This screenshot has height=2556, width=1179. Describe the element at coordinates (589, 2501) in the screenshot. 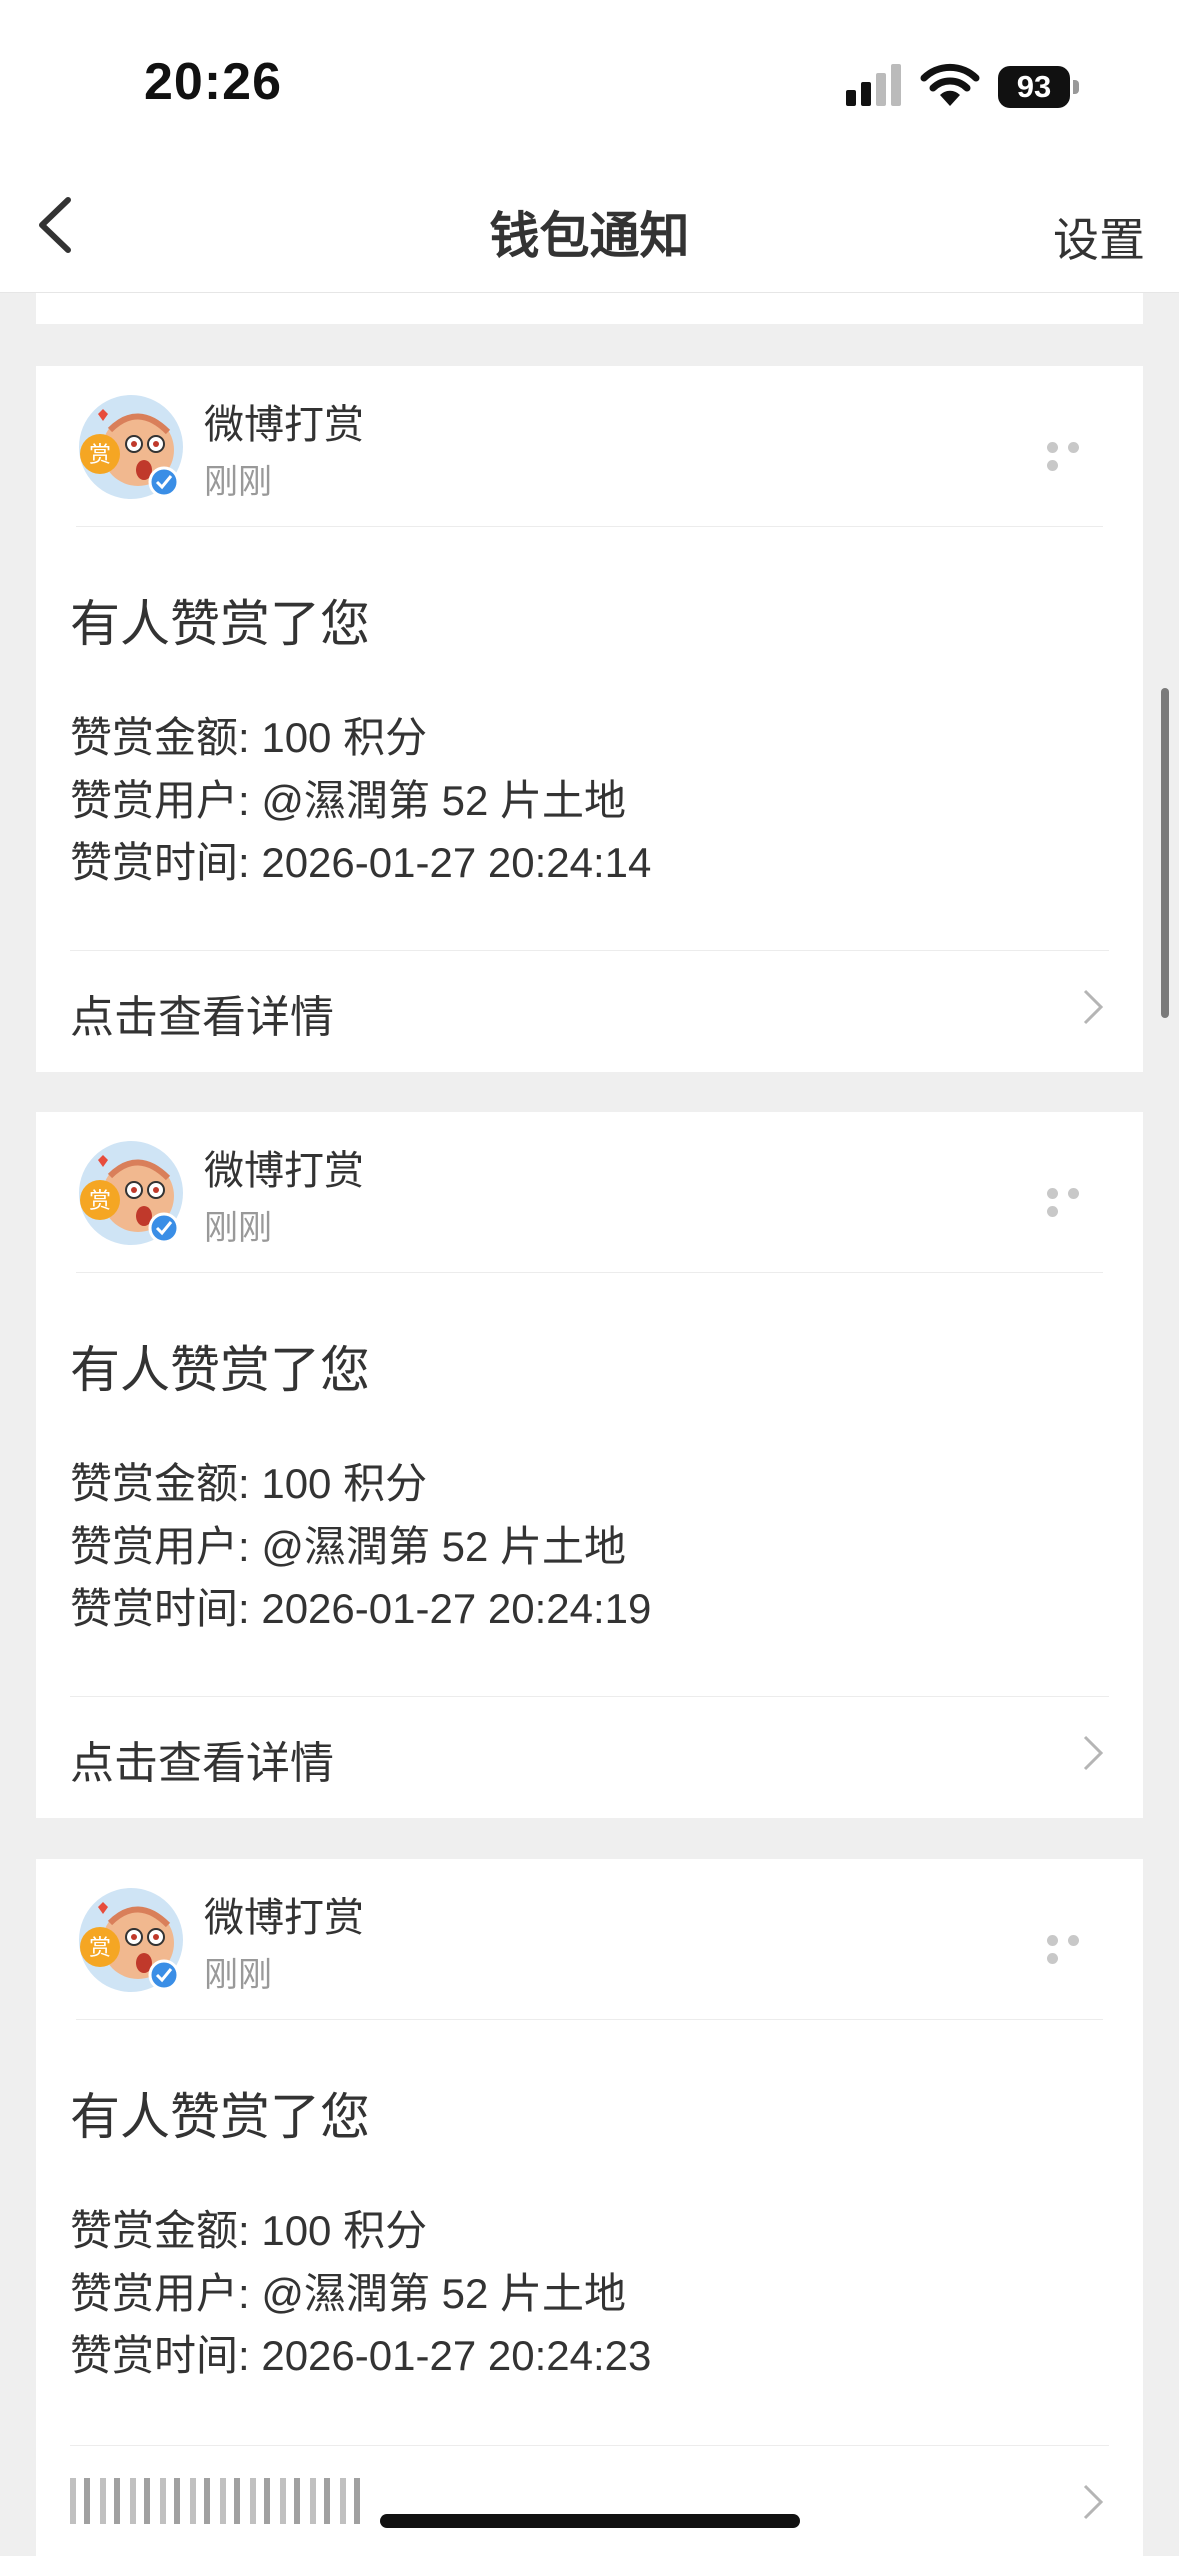

I see `view-details-row` at that location.